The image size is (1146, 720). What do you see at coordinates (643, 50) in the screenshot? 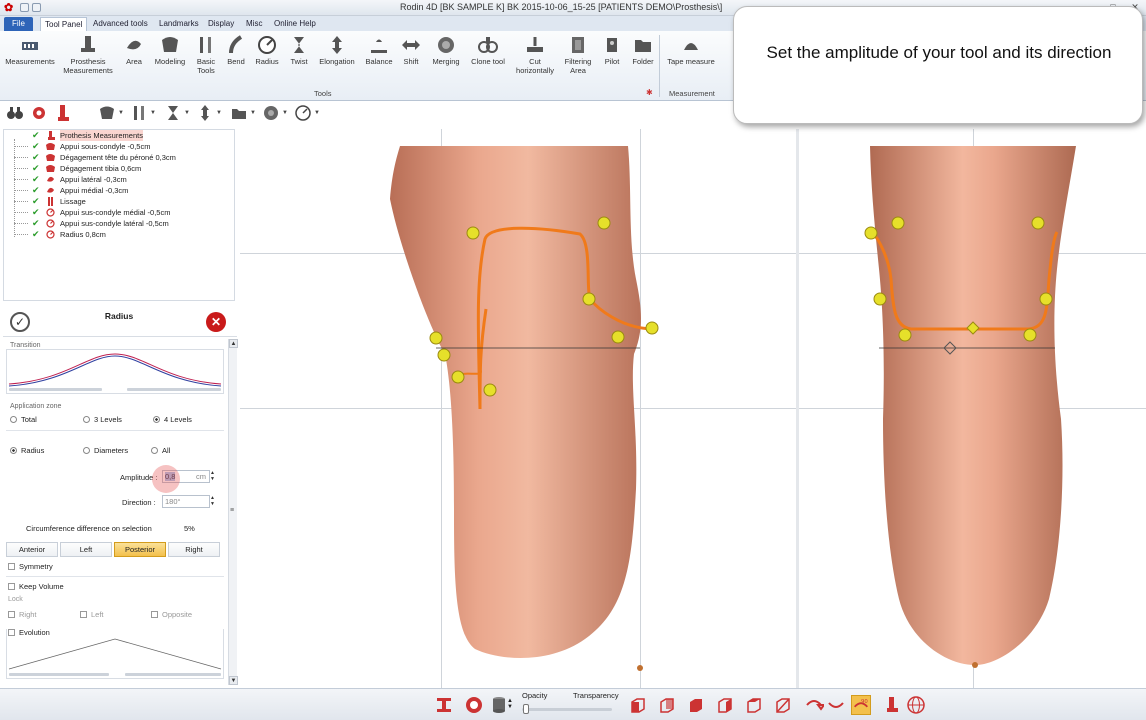
I see `folder-button: Folder` at bounding box center [643, 50].